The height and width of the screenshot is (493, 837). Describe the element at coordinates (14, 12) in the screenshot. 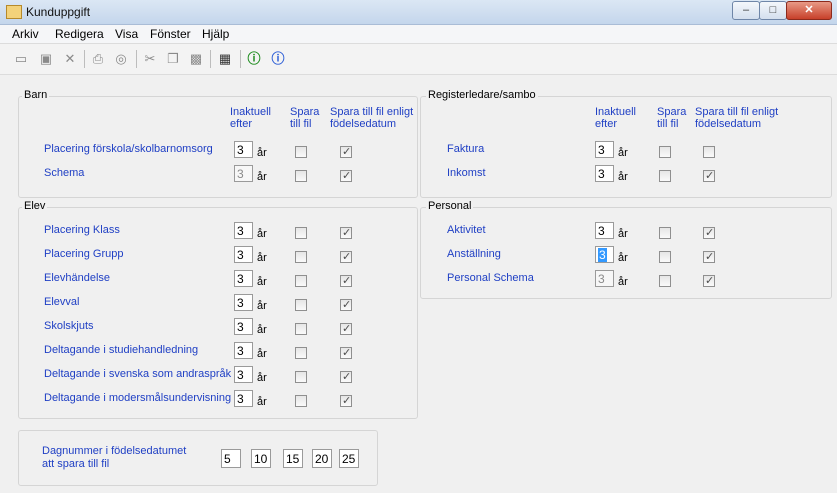

I see `app-icon` at that location.